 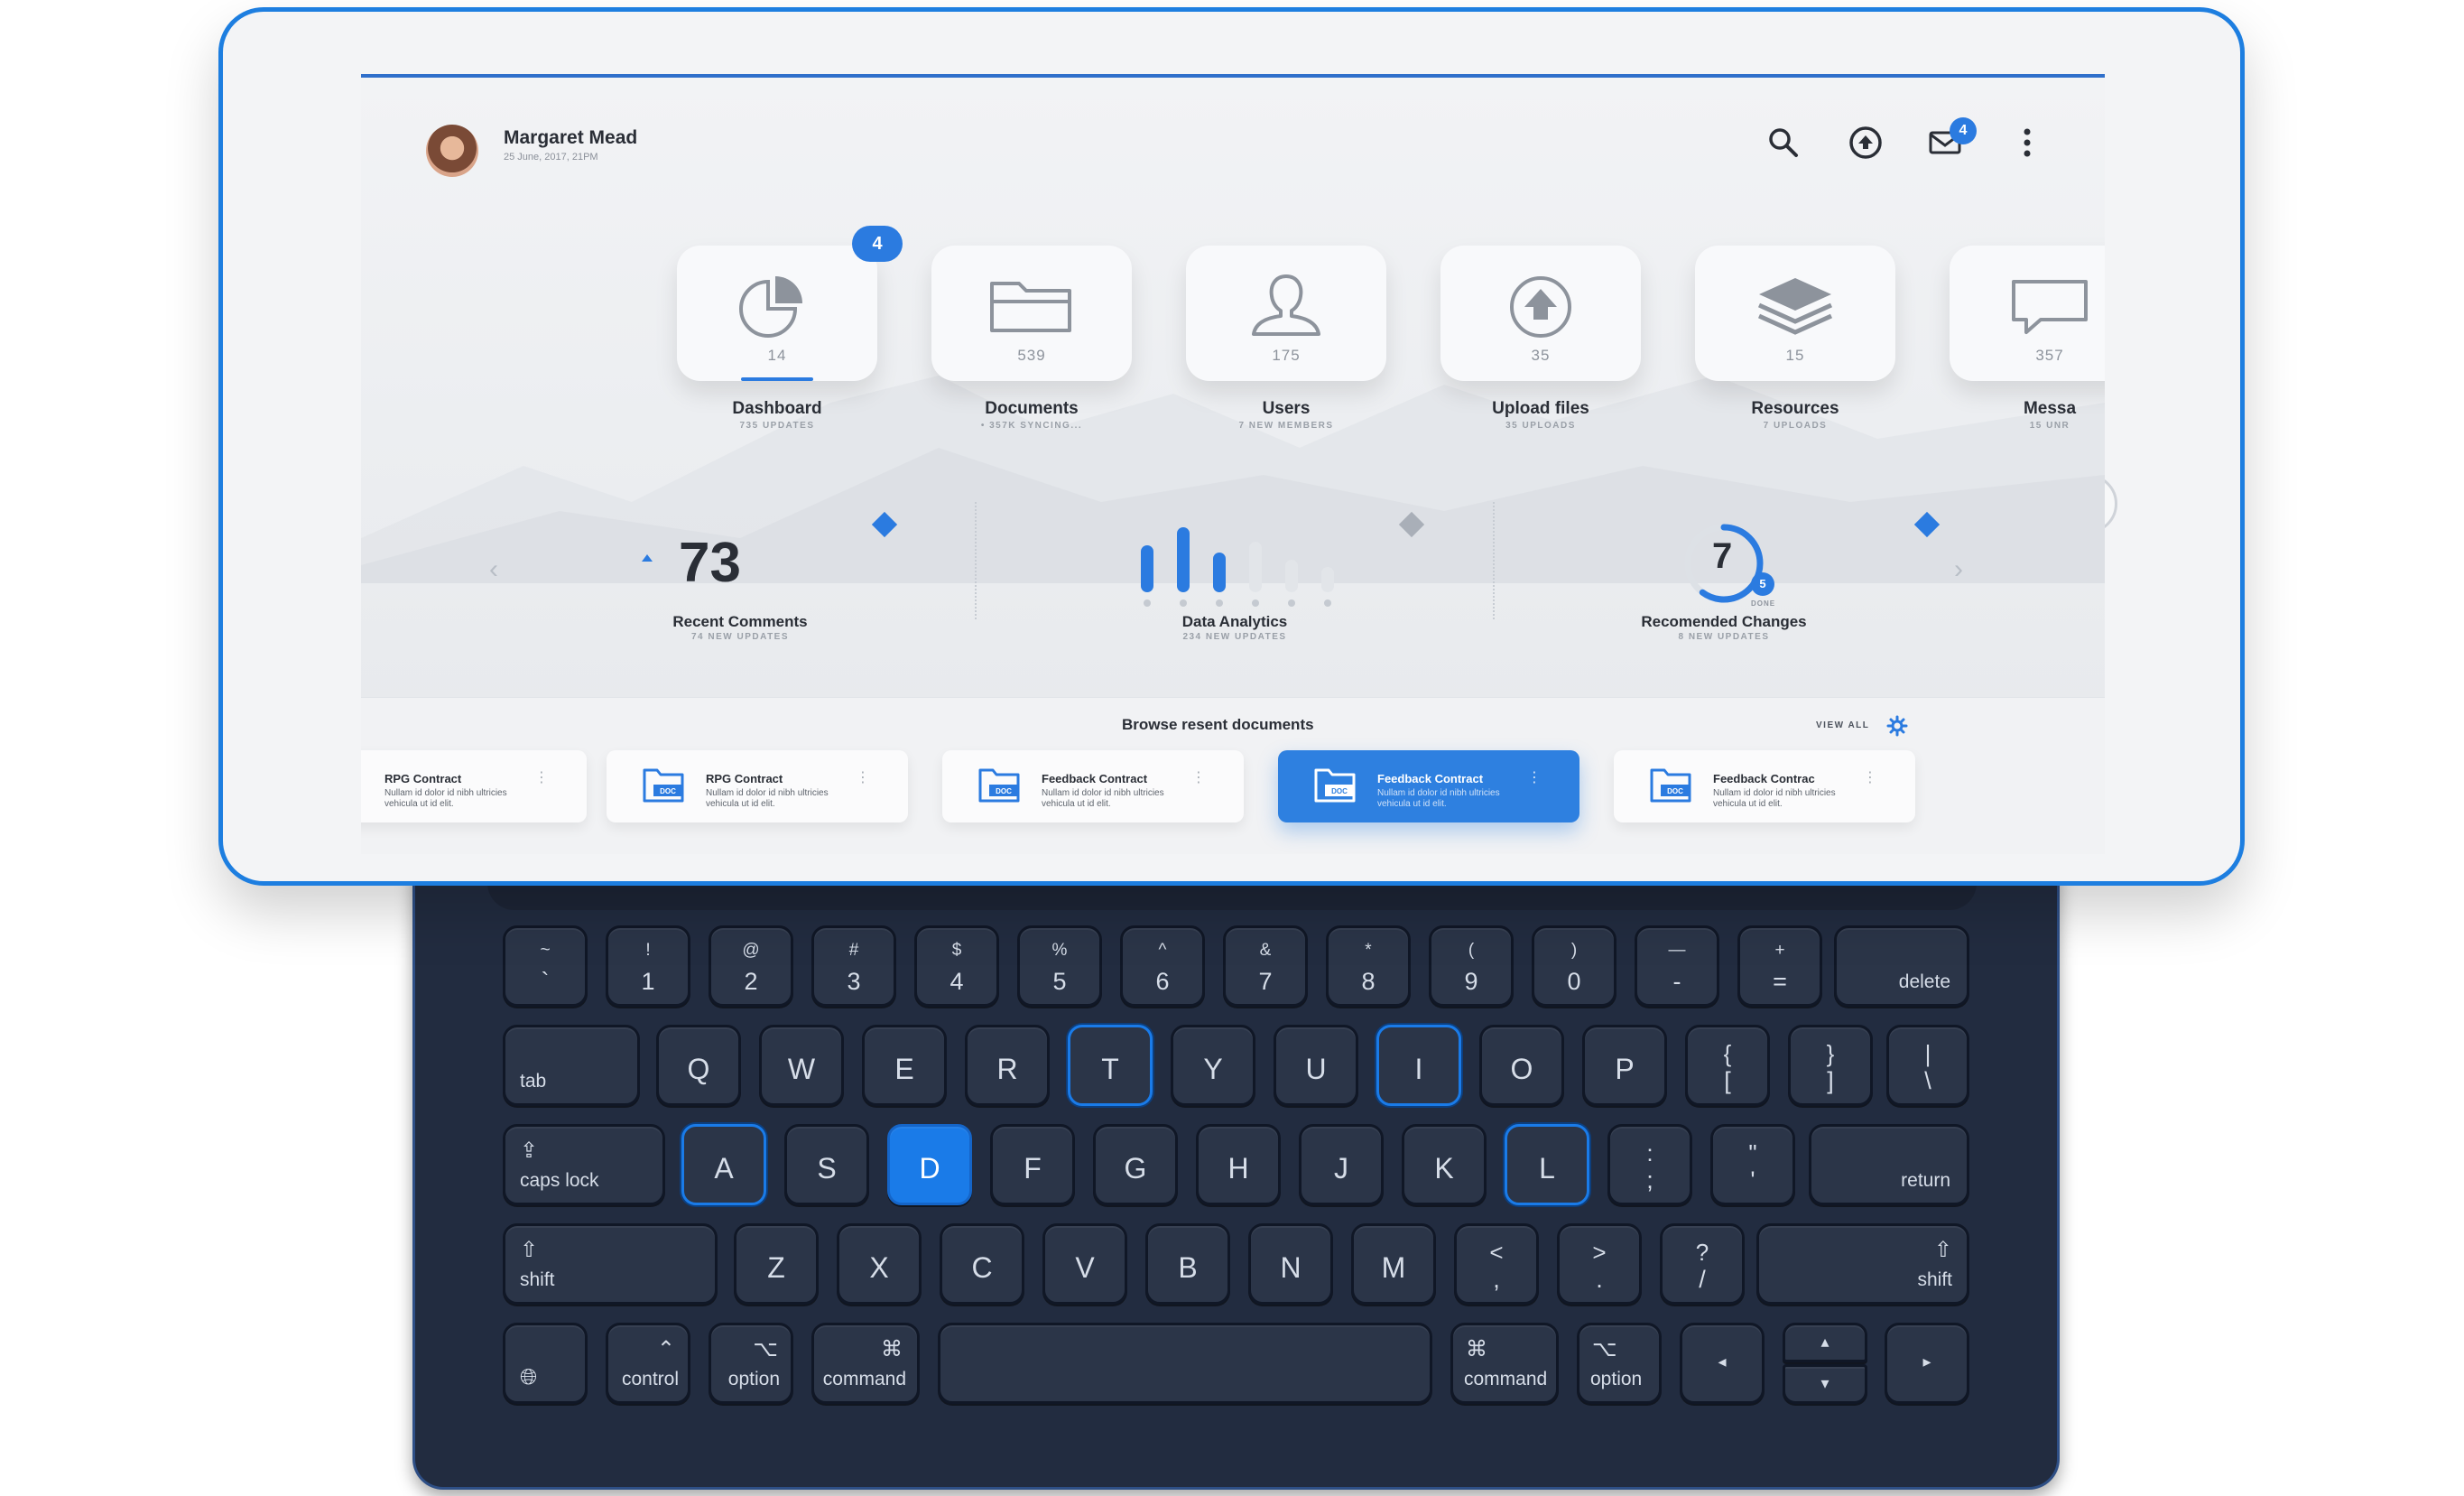 I want to click on key-control: ⌃ control, so click(x=648, y=1363).